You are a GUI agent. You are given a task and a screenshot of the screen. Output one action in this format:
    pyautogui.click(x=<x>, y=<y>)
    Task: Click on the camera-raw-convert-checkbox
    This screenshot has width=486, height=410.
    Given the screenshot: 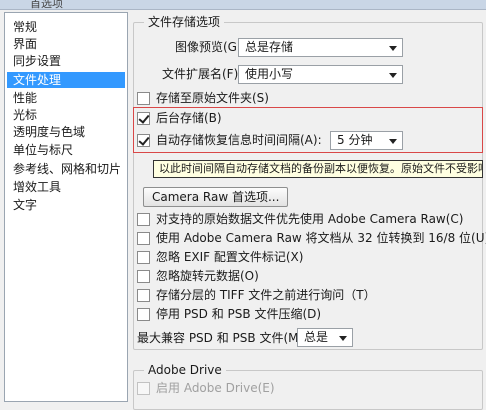 What is the action you would take?
    pyautogui.click(x=143, y=238)
    